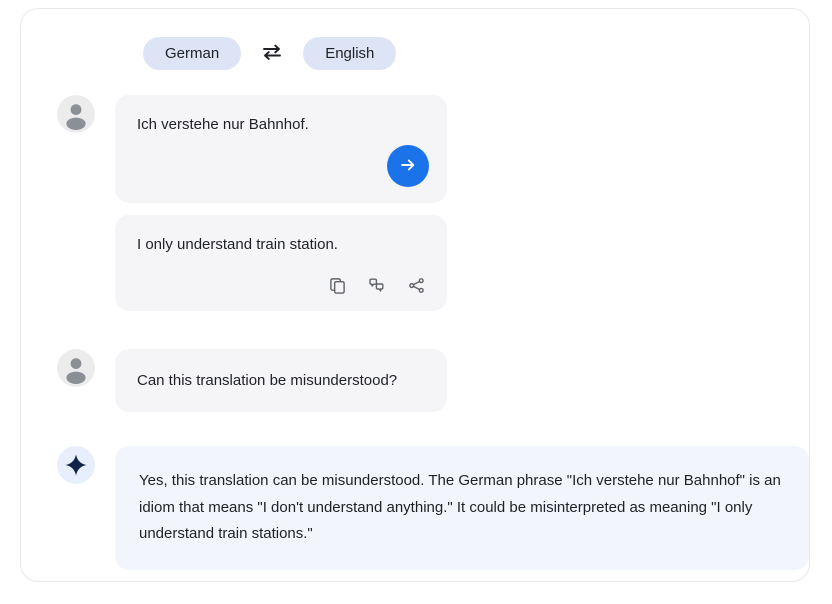  What do you see at coordinates (267, 380) in the screenshot?
I see `user-question-text: Can this translation be misunderstood?` at bounding box center [267, 380].